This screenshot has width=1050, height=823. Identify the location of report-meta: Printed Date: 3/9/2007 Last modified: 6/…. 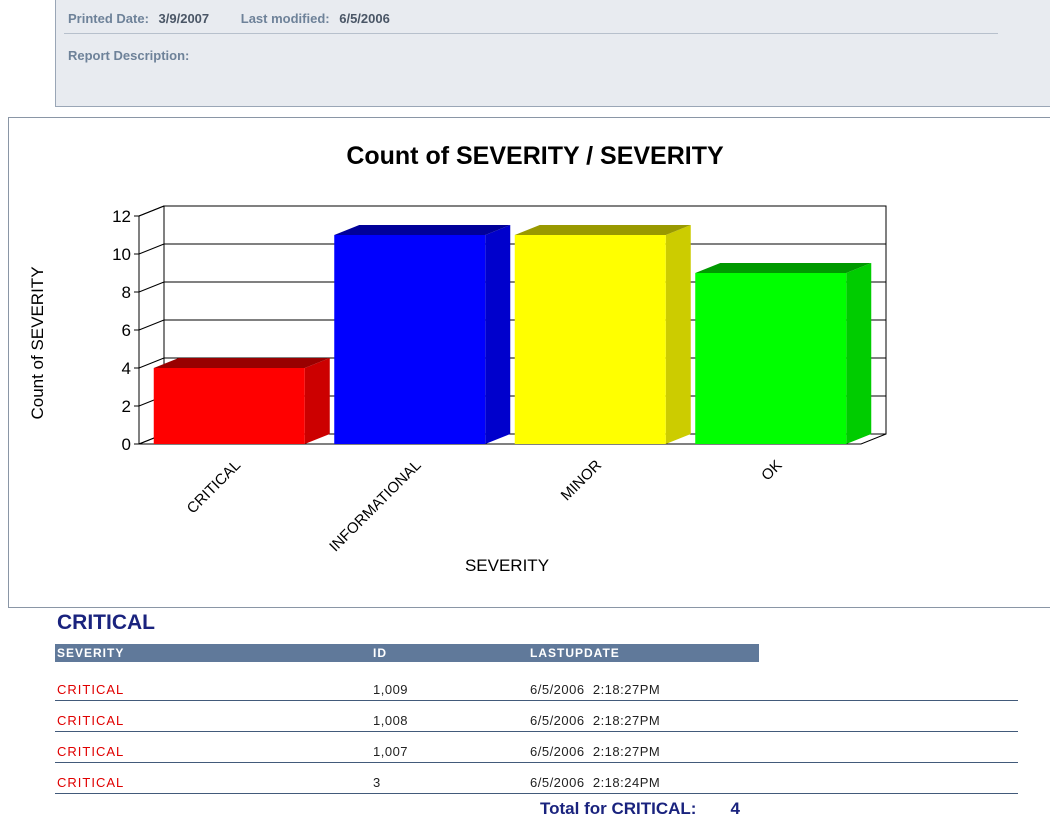
(243, 18).